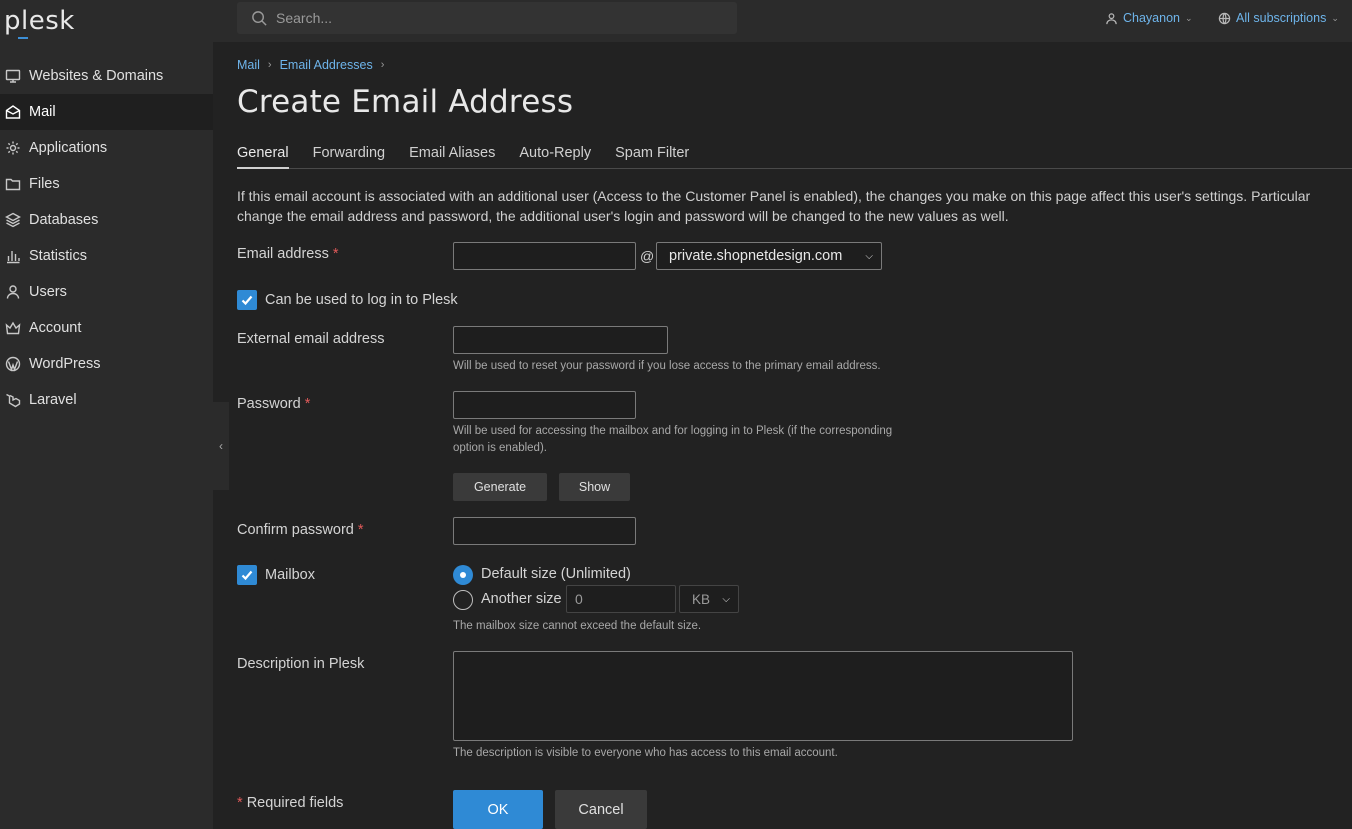  I want to click on globe-icon, so click(1227, 18).